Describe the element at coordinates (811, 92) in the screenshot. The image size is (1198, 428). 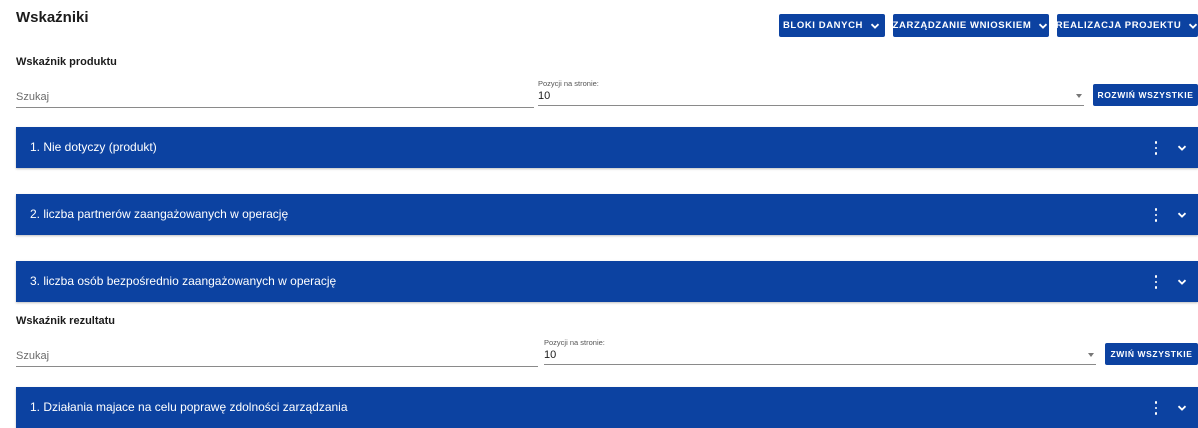
I see `product-per-page-select: Pozycji na stronie: 10` at that location.